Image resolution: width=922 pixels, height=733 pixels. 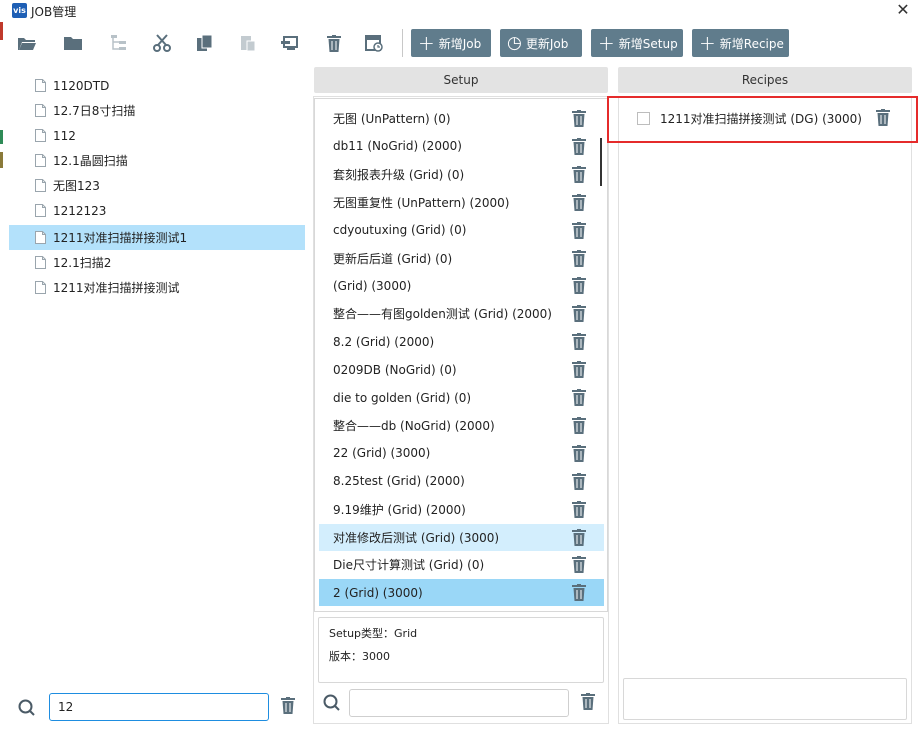 What do you see at coordinates (157, 135) in the screenshot?
I see `tree-item: 112` at bounding box center [157, 135].